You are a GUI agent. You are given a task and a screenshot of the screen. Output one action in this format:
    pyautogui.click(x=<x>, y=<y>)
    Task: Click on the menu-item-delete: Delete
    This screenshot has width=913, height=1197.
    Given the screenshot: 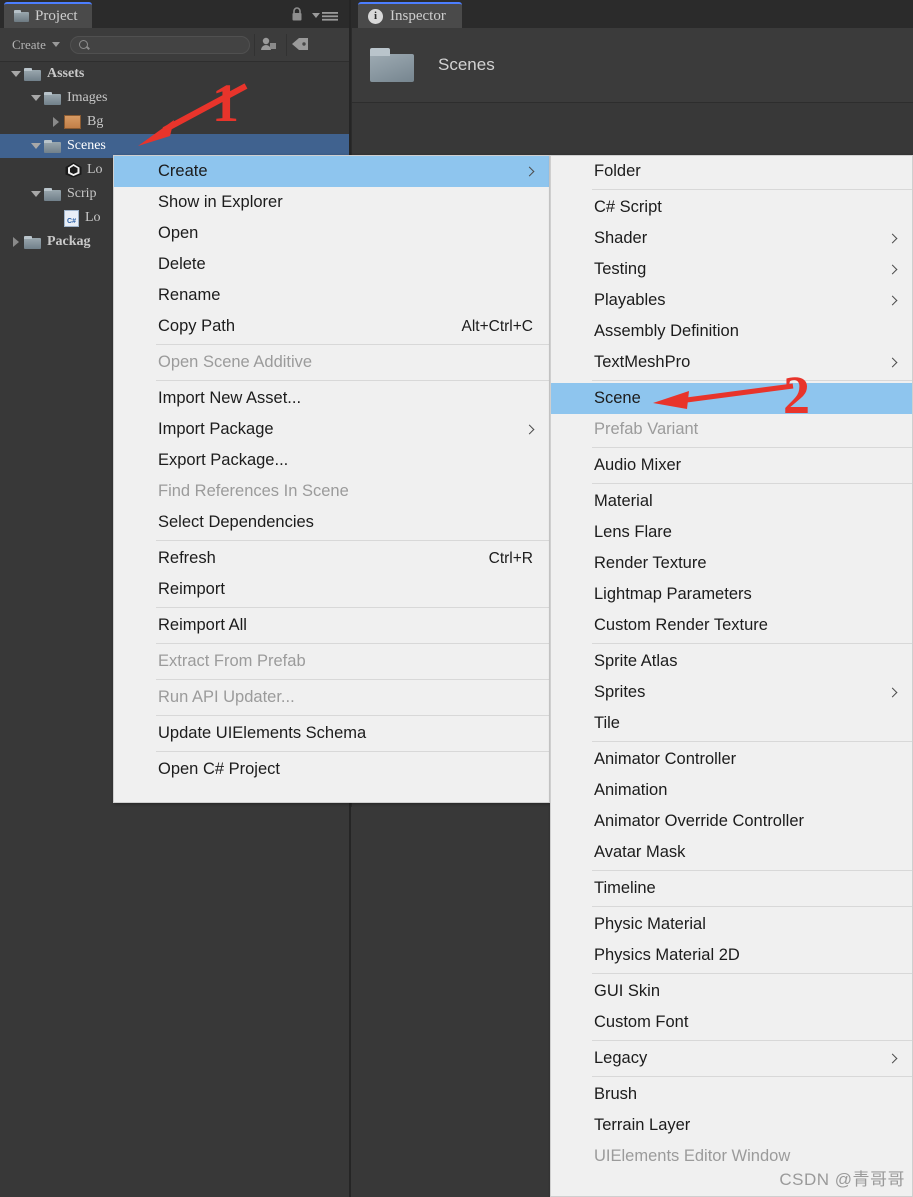 What is the action you would take?
    pyautogui.click(x=331, y=264)
    